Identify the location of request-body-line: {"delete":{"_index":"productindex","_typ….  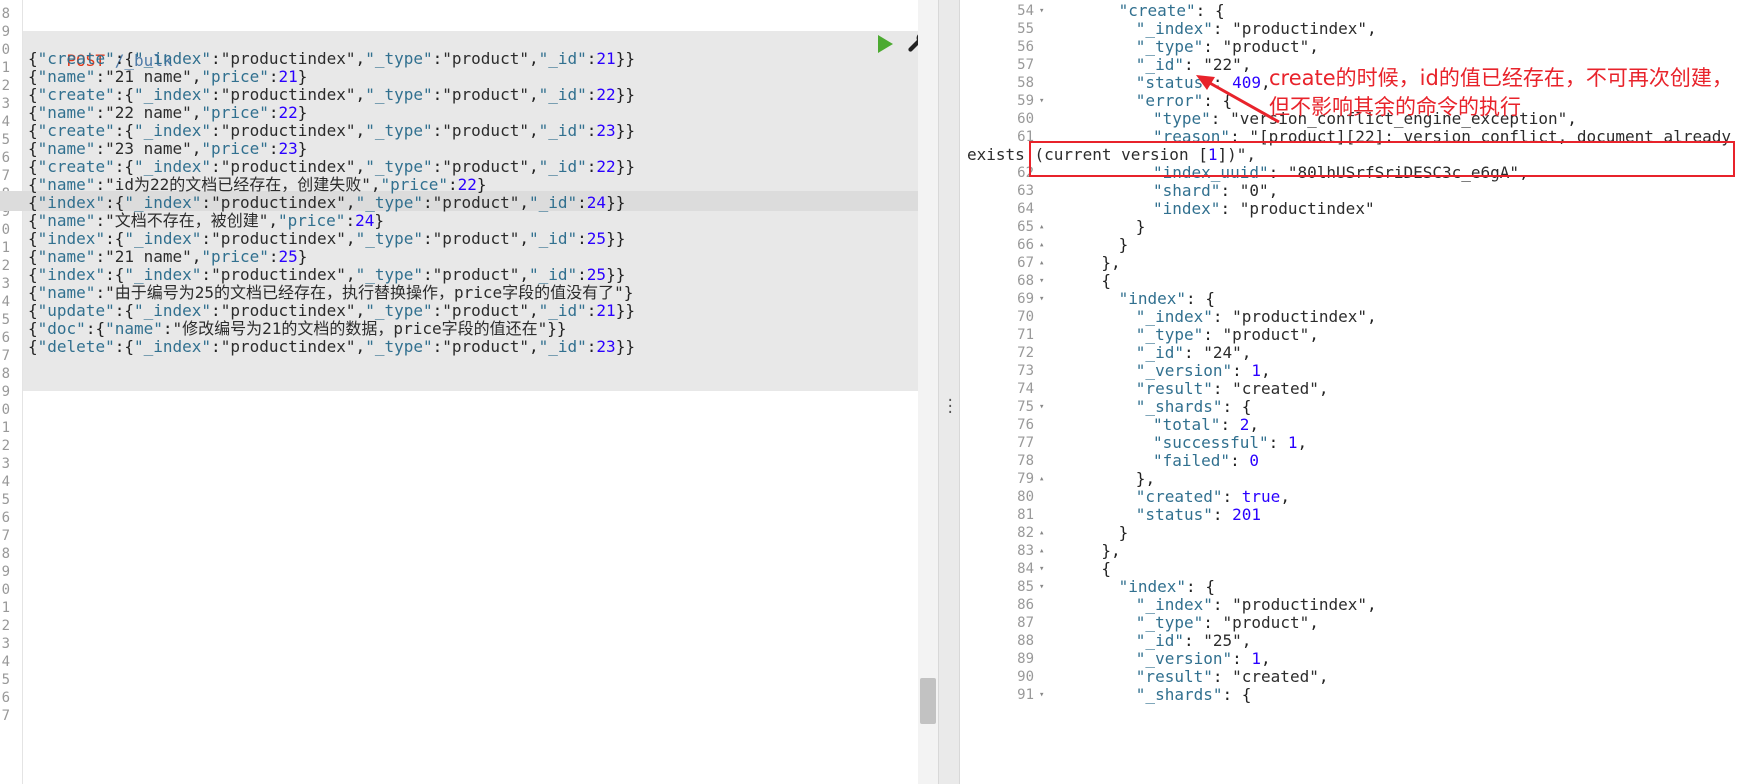
(331, 347).